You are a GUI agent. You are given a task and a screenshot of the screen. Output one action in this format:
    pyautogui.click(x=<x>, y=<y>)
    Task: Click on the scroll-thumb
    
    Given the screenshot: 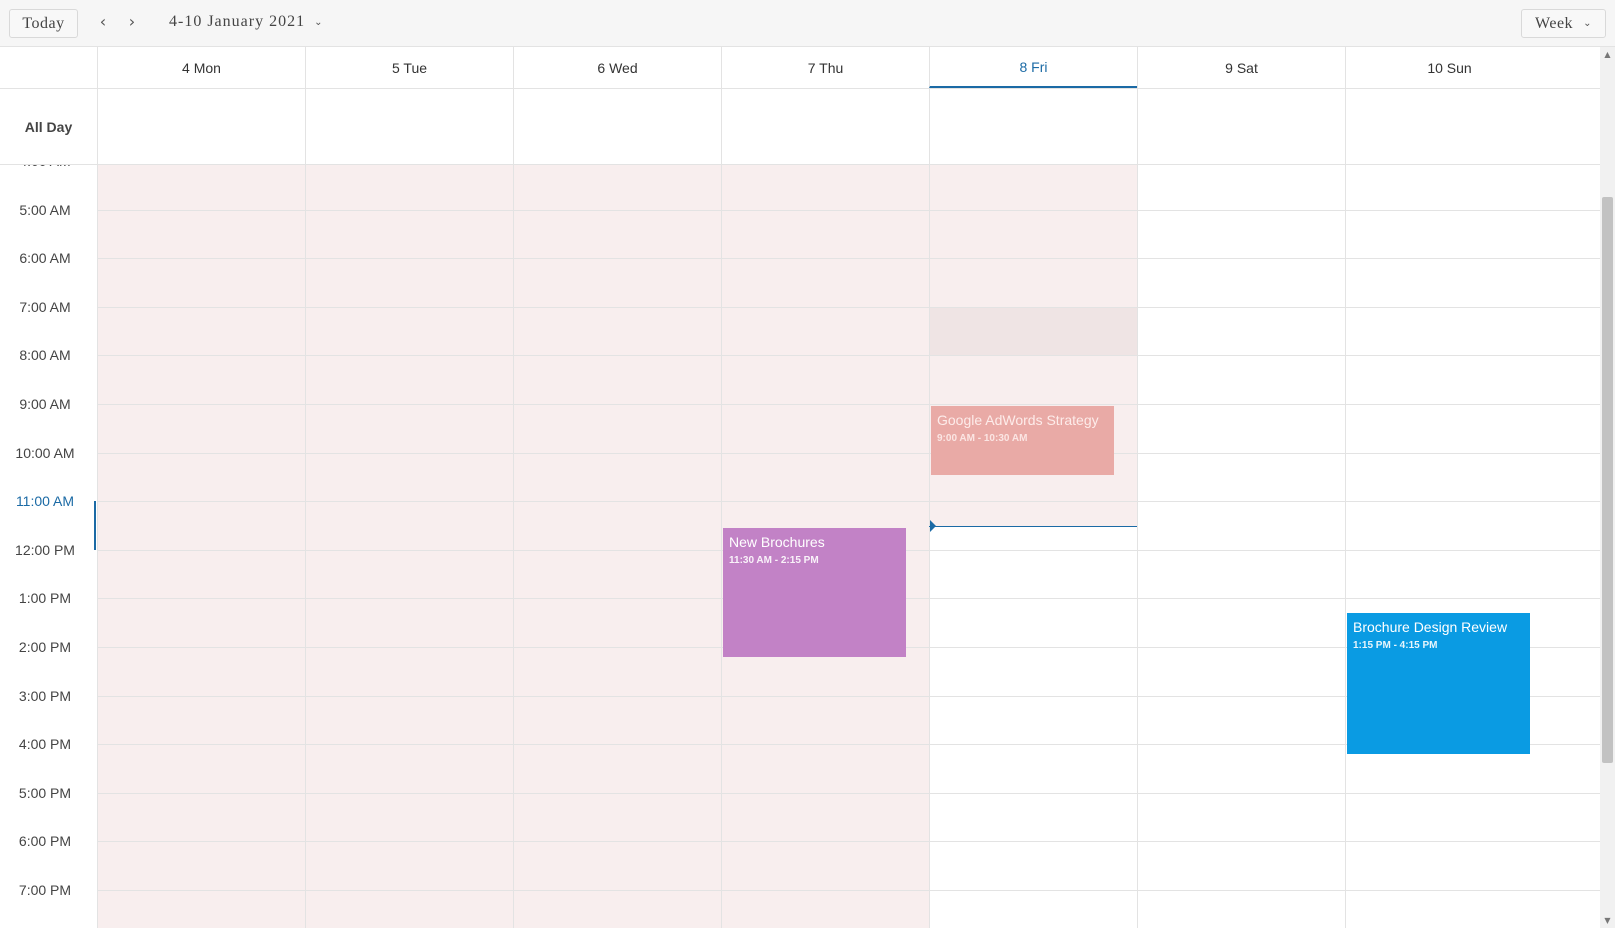 What is the action you would take?
    pyautogui.click(x=1607, y=480)
    